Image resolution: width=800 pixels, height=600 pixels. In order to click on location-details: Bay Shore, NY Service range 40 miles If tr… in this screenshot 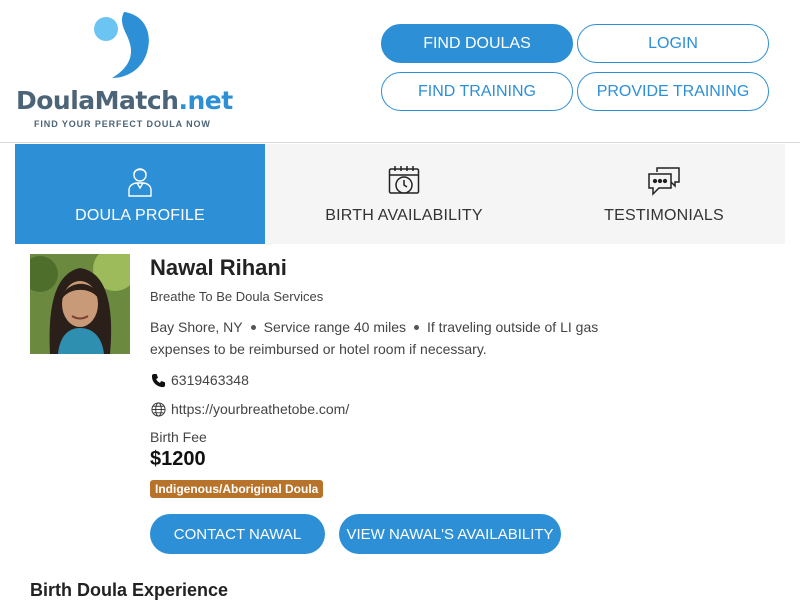, I will do `click(400, 338)`.